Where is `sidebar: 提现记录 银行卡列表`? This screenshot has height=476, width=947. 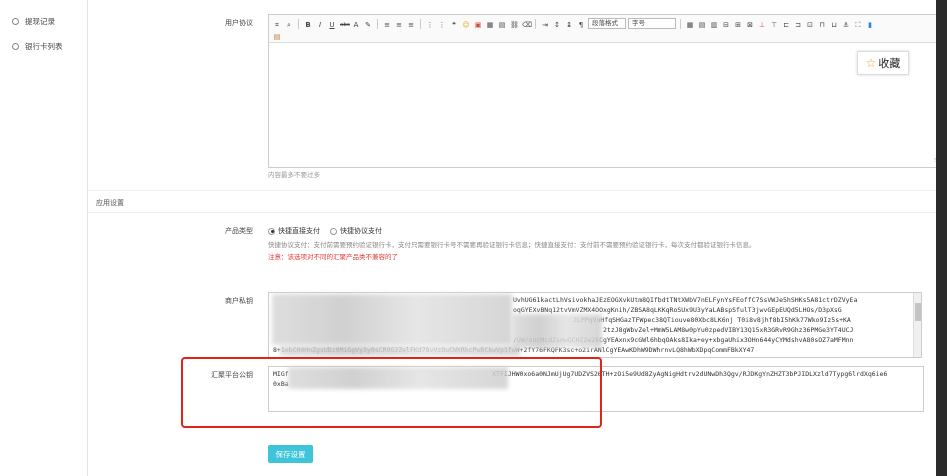 sidebar: 提现记录 银行卡列表 is located at coordinates (44, 238).